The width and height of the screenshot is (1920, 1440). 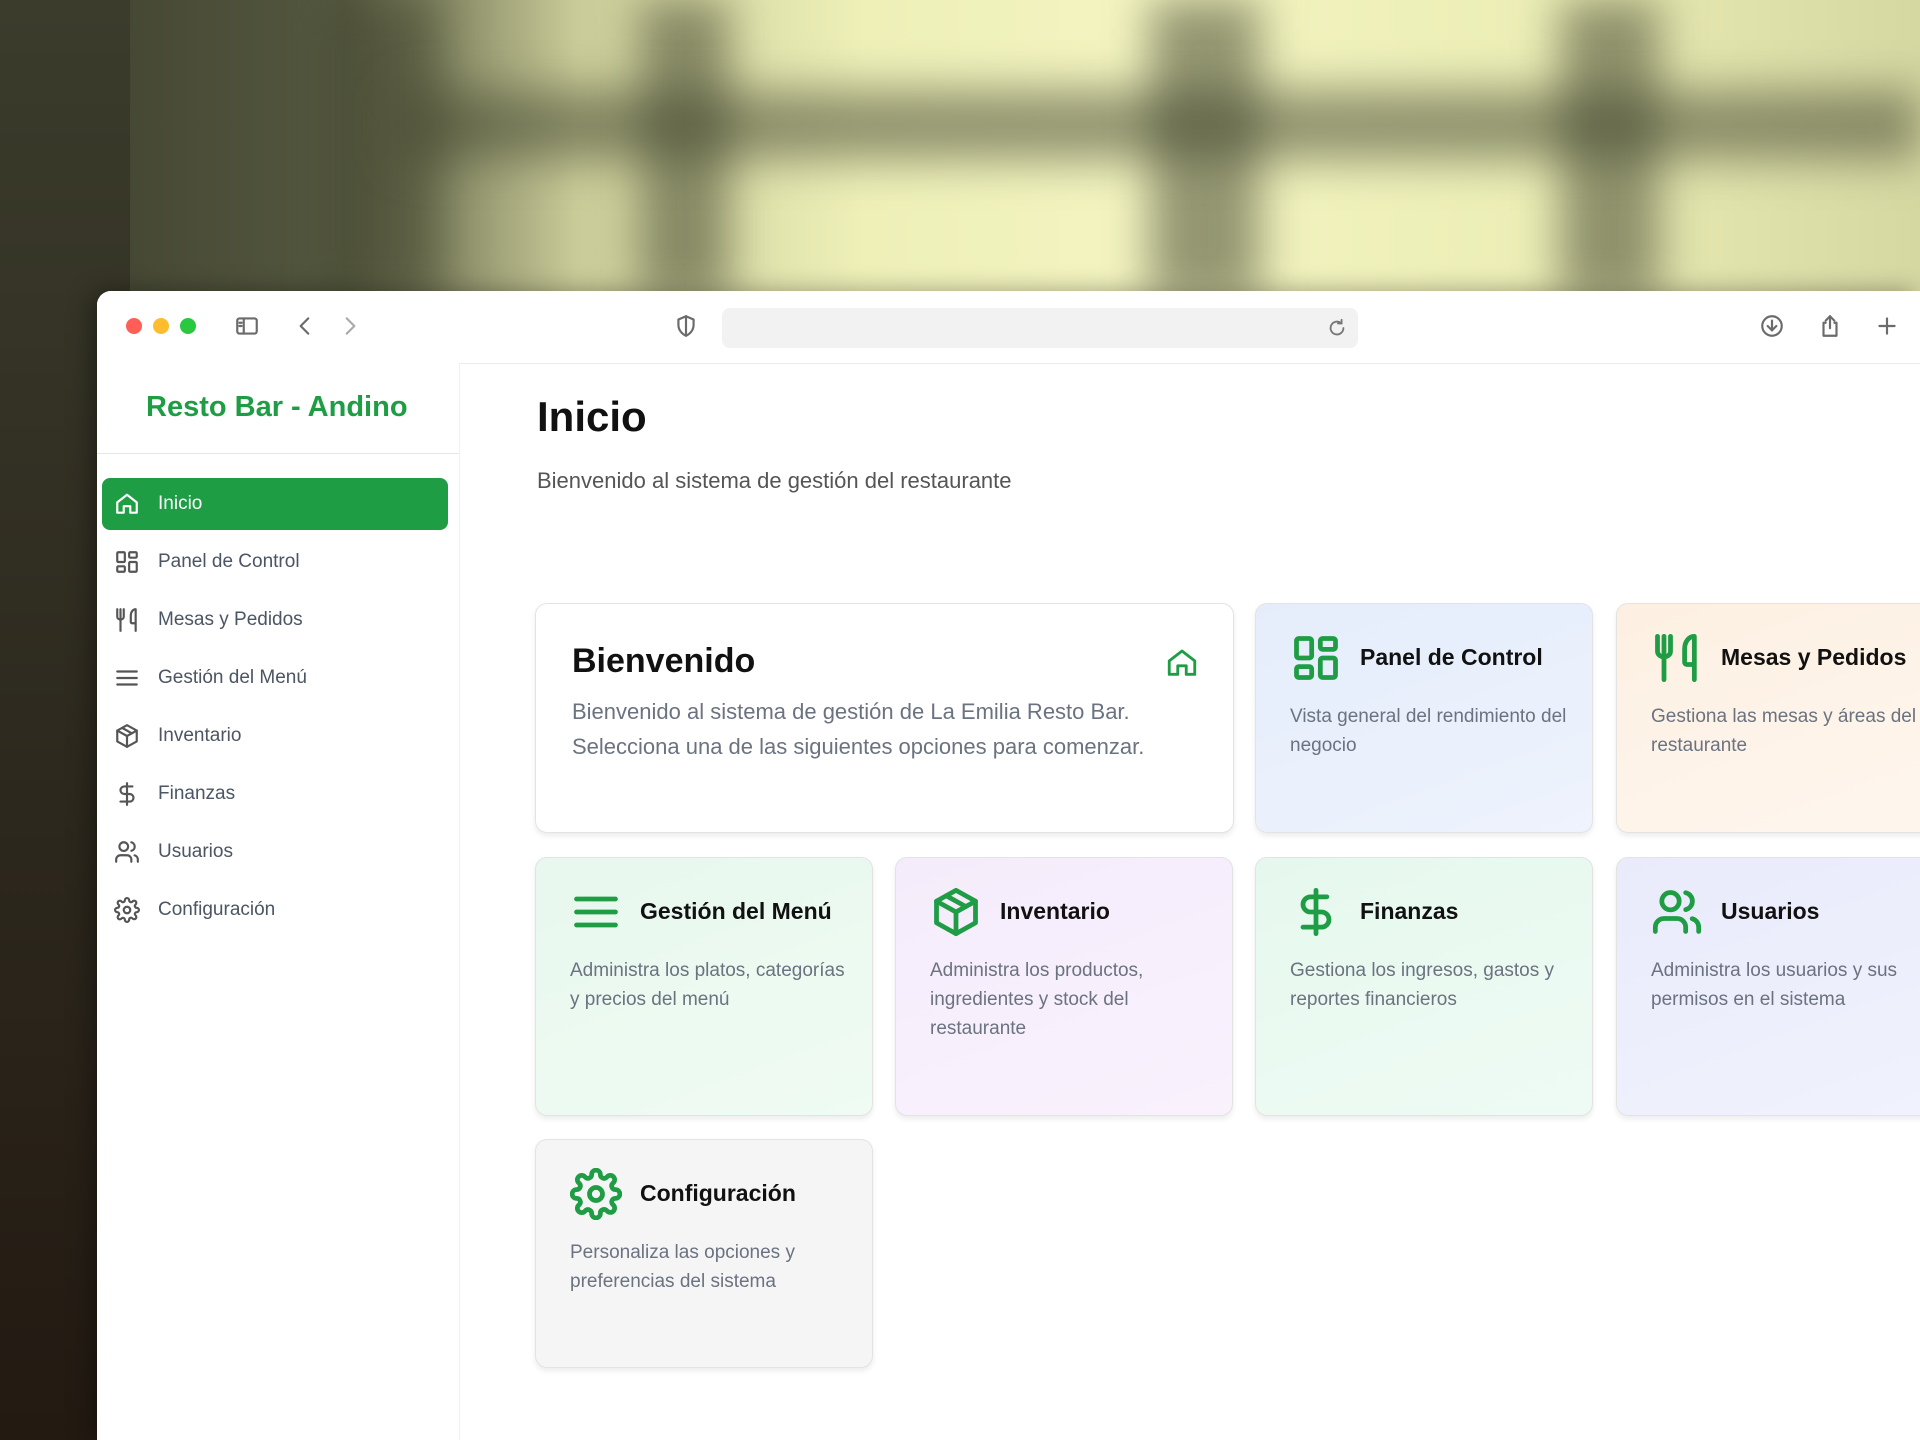 What do you see at coordinates (134, 326) in the screenshot?
I see `close-window-button` at bounding box center [134, 326].